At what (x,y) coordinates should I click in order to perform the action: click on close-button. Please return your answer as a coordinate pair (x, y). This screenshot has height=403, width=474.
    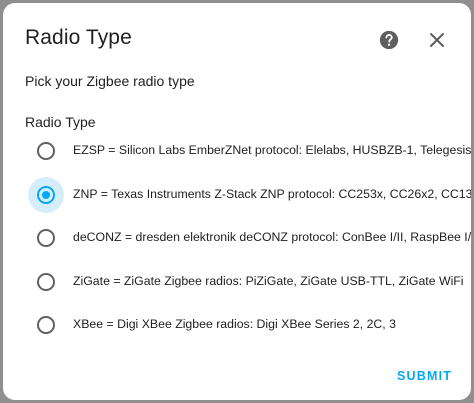
    Looking at the image, I should click on (437, 40).